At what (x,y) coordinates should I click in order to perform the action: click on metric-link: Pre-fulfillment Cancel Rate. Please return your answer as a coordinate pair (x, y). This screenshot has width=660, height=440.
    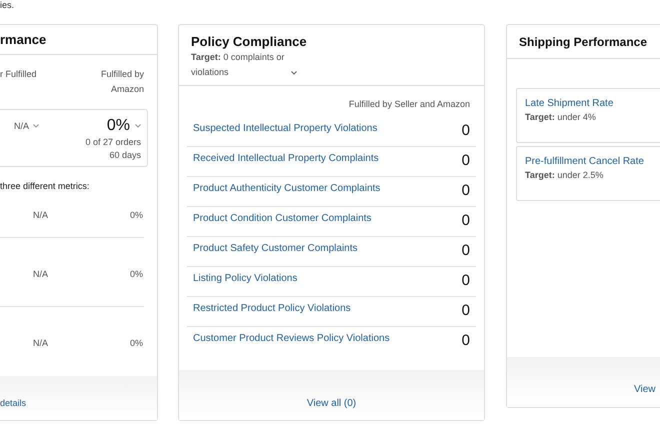
    Looking at the image, I should click on (584, 162).